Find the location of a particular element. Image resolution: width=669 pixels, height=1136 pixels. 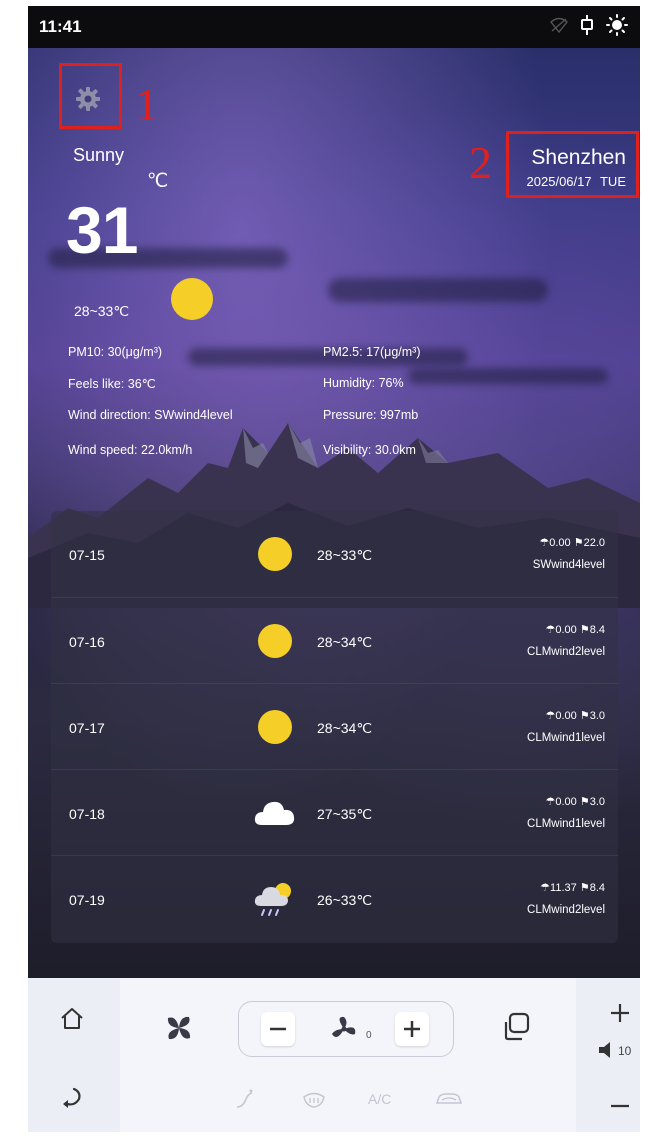

current-date: 2025/06/17 TUE is located at coordinates (576, 181).